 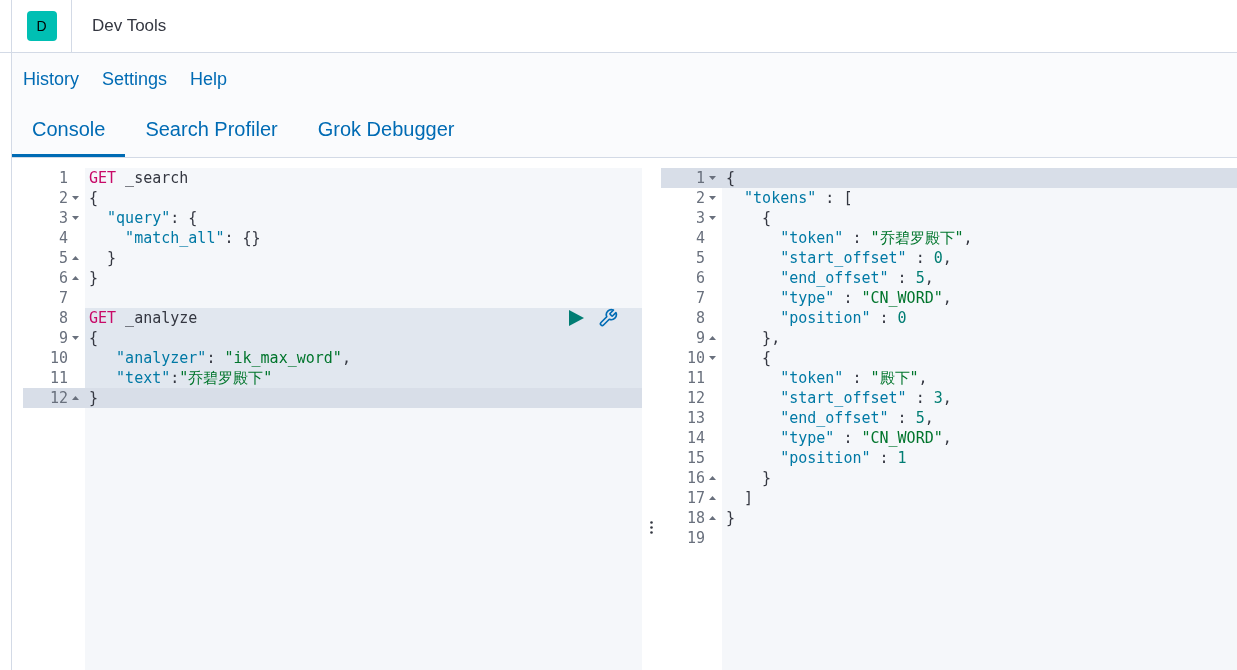 I want to click on code-line: },, so click(x=771, y=338).